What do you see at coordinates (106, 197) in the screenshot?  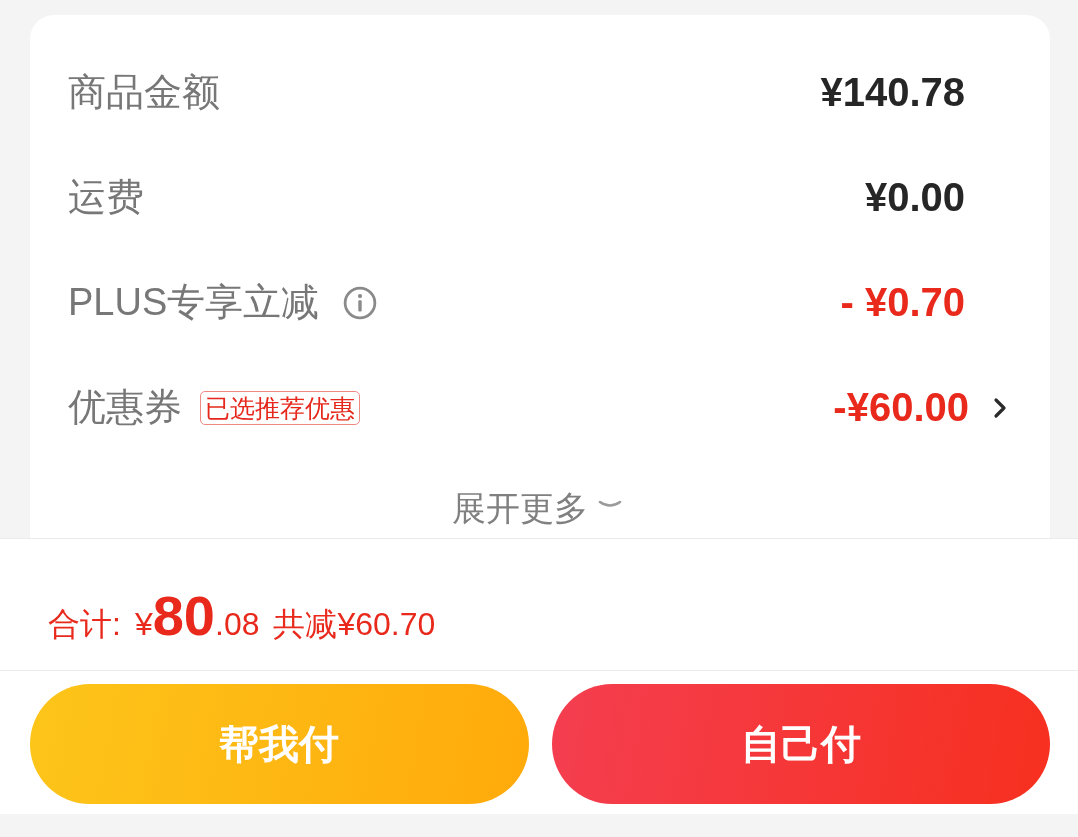 I see `row-label: 运费` at bounding box center [106, 197].